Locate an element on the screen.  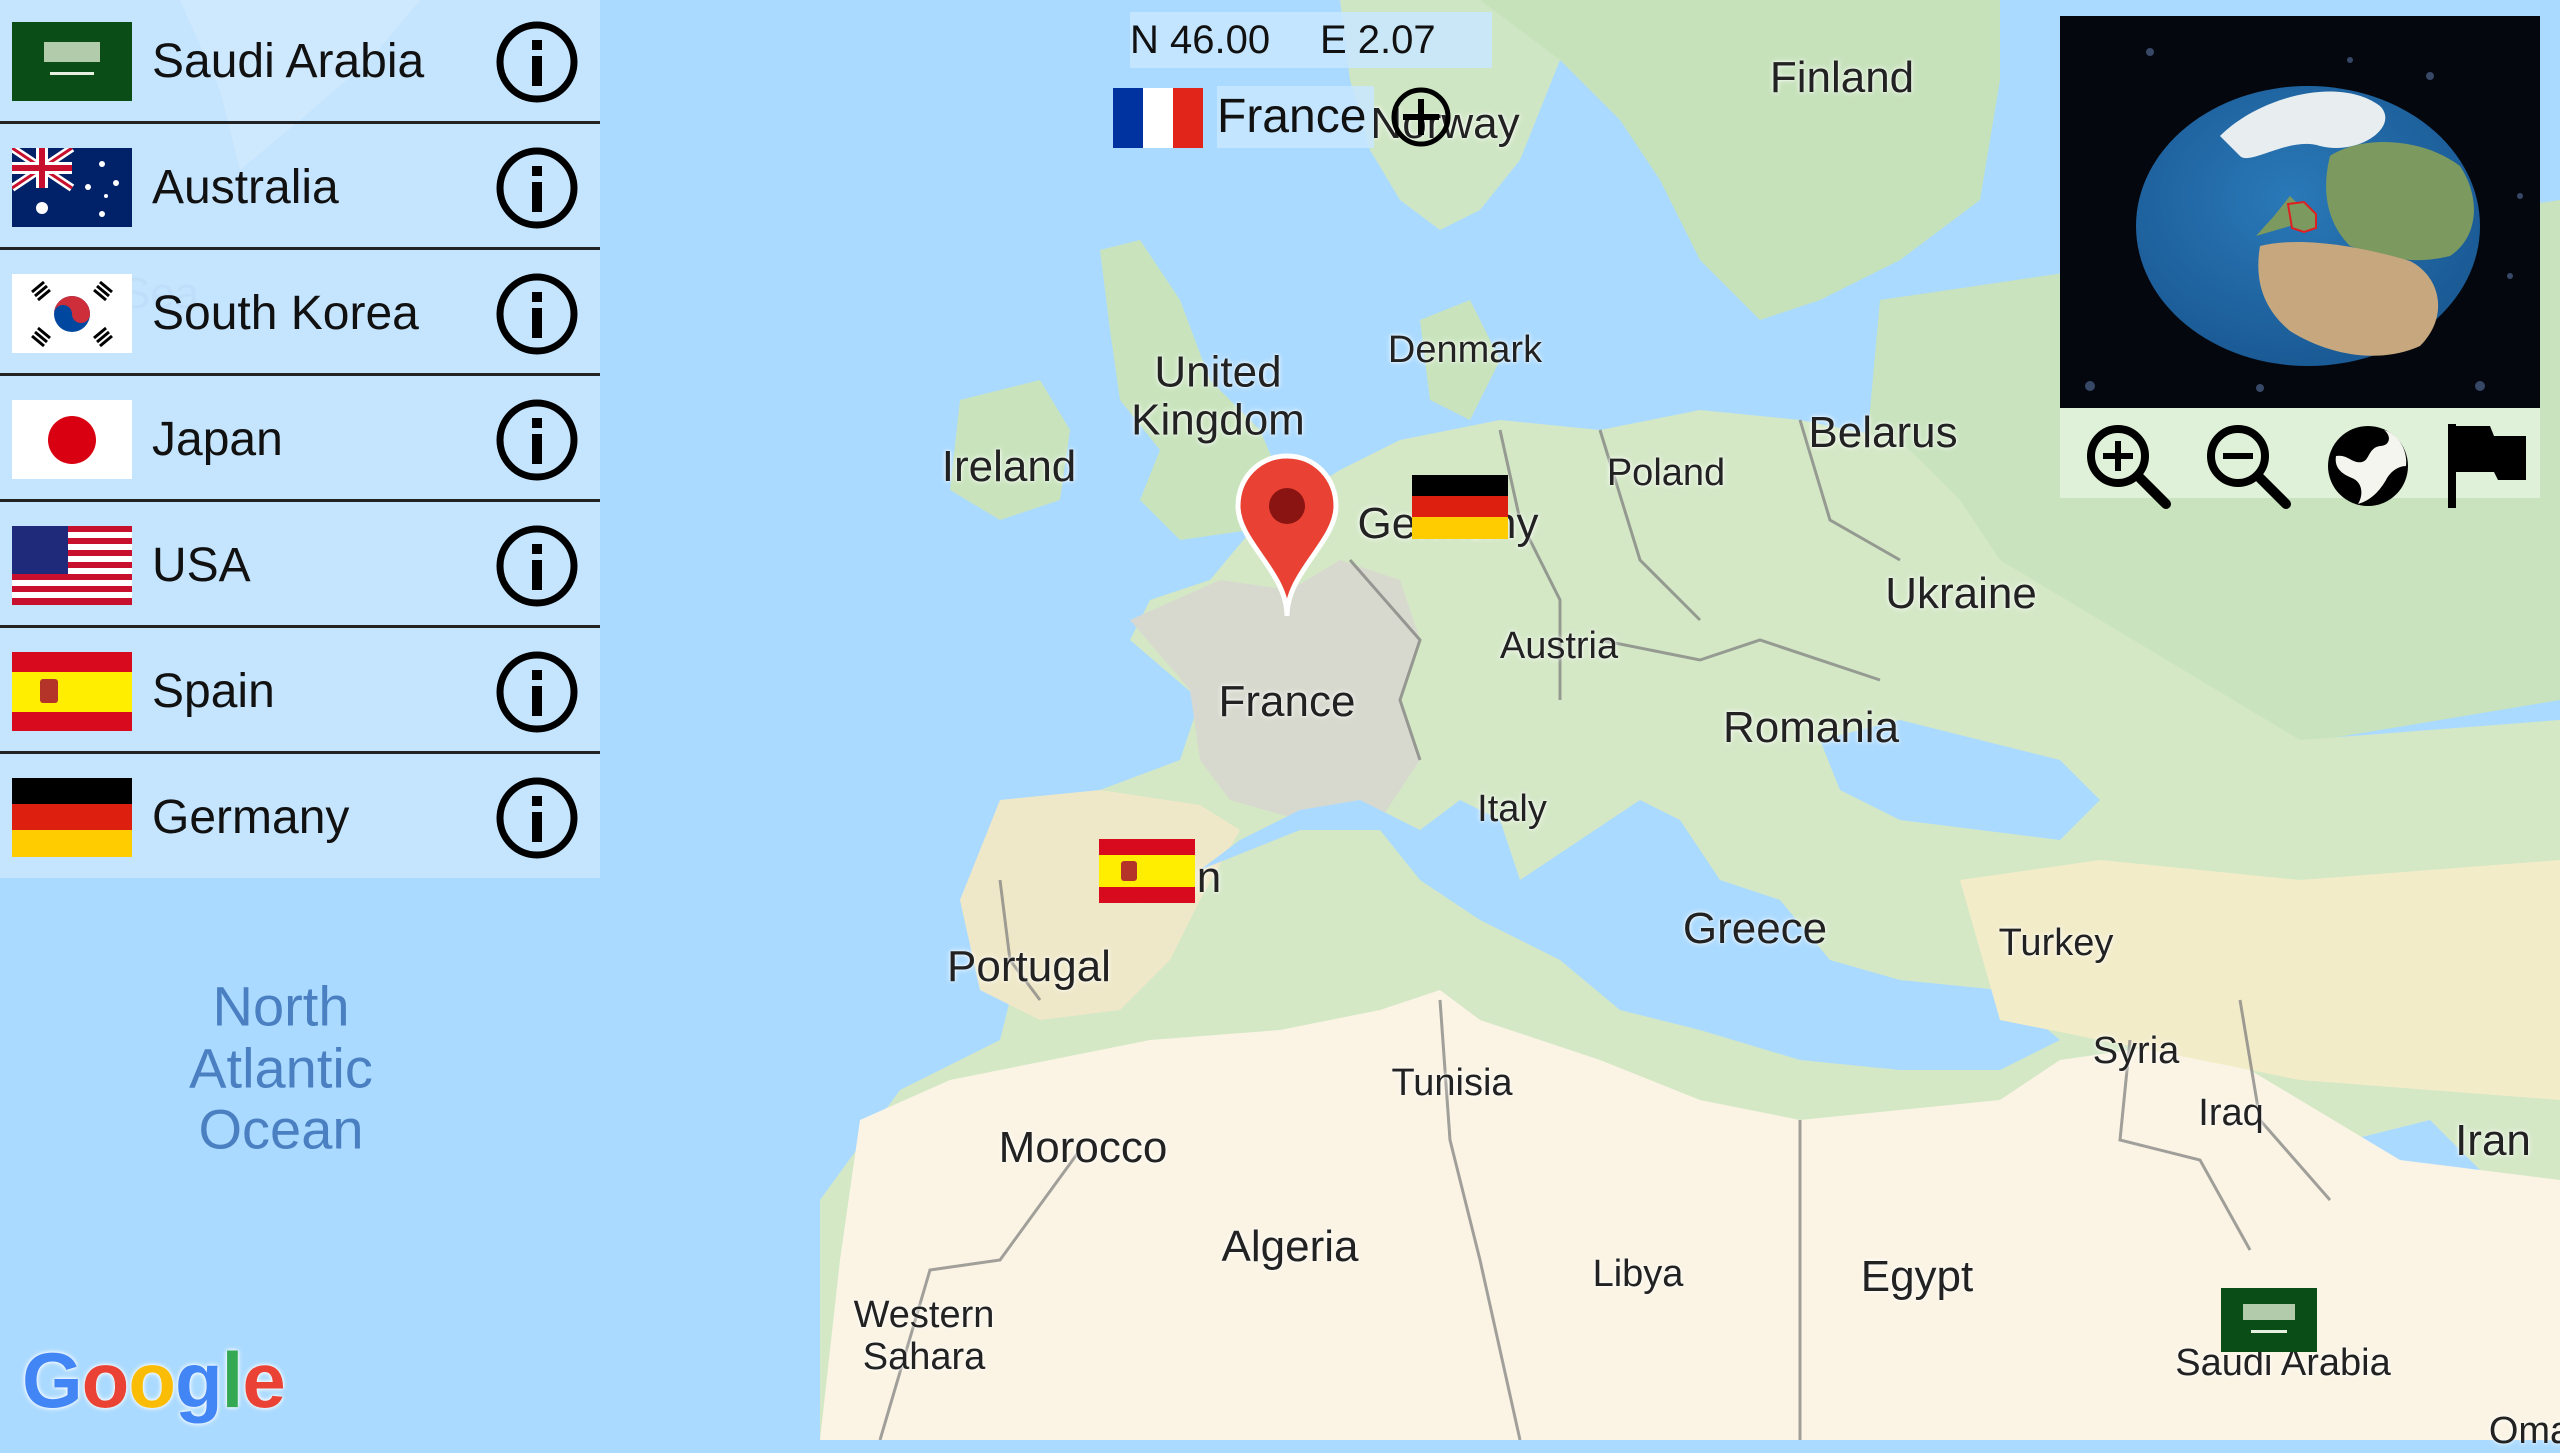
country-name: Spain is located at coordinates (213, 691).